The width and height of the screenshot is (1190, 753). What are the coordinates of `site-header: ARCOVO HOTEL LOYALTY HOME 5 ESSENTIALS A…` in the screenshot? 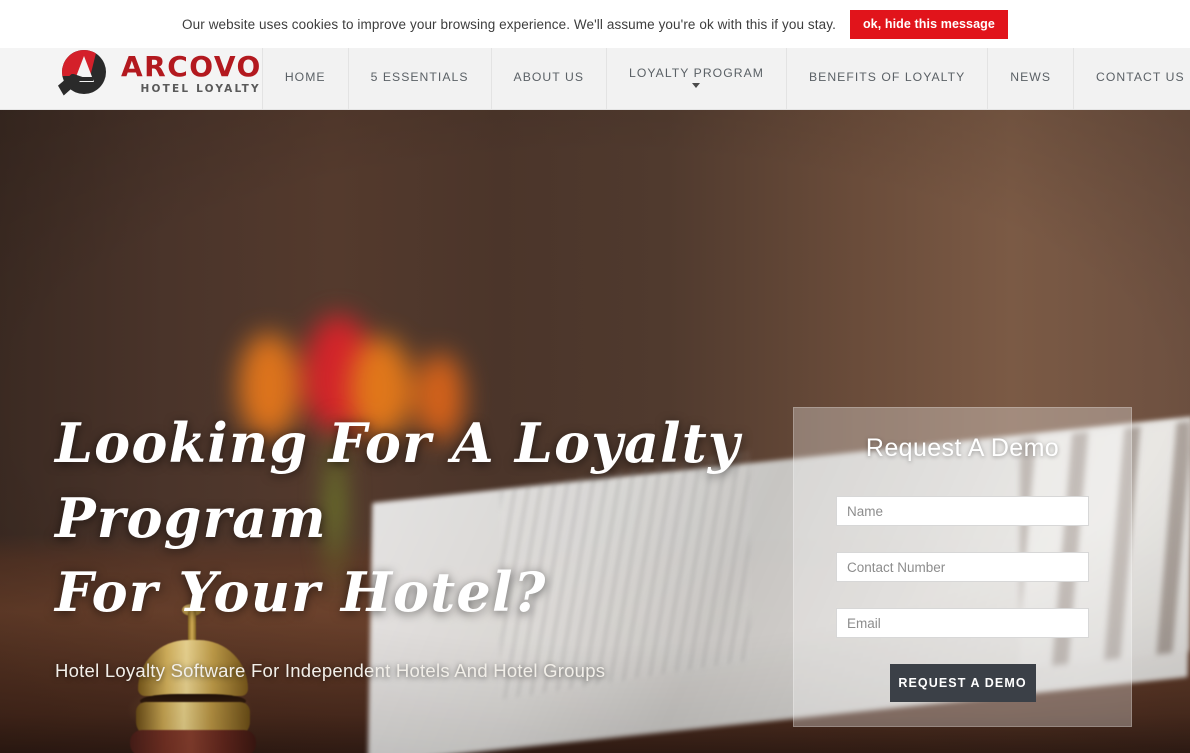 It's located at (595, 76).